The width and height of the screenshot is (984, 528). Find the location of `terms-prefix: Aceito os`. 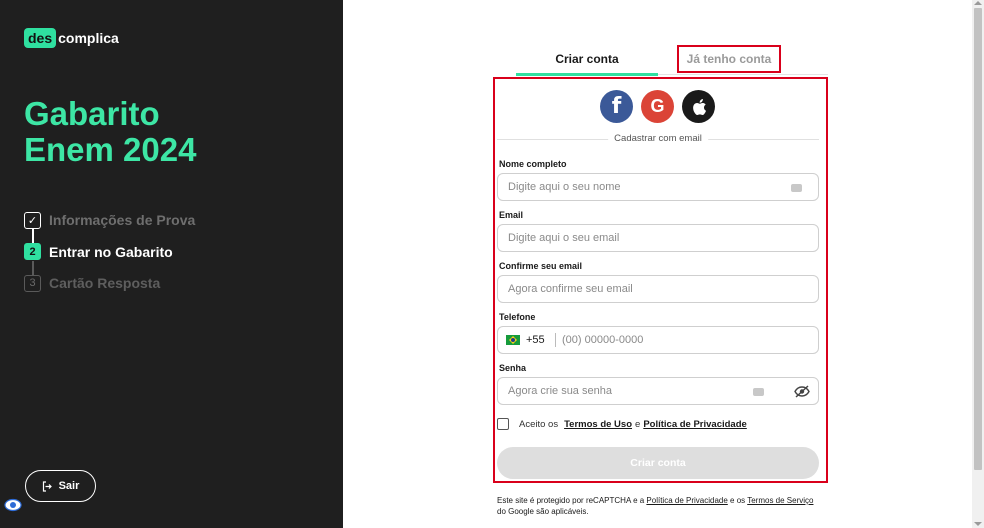

terms-prefix: Aceito os is located at coordinates (539, 424).